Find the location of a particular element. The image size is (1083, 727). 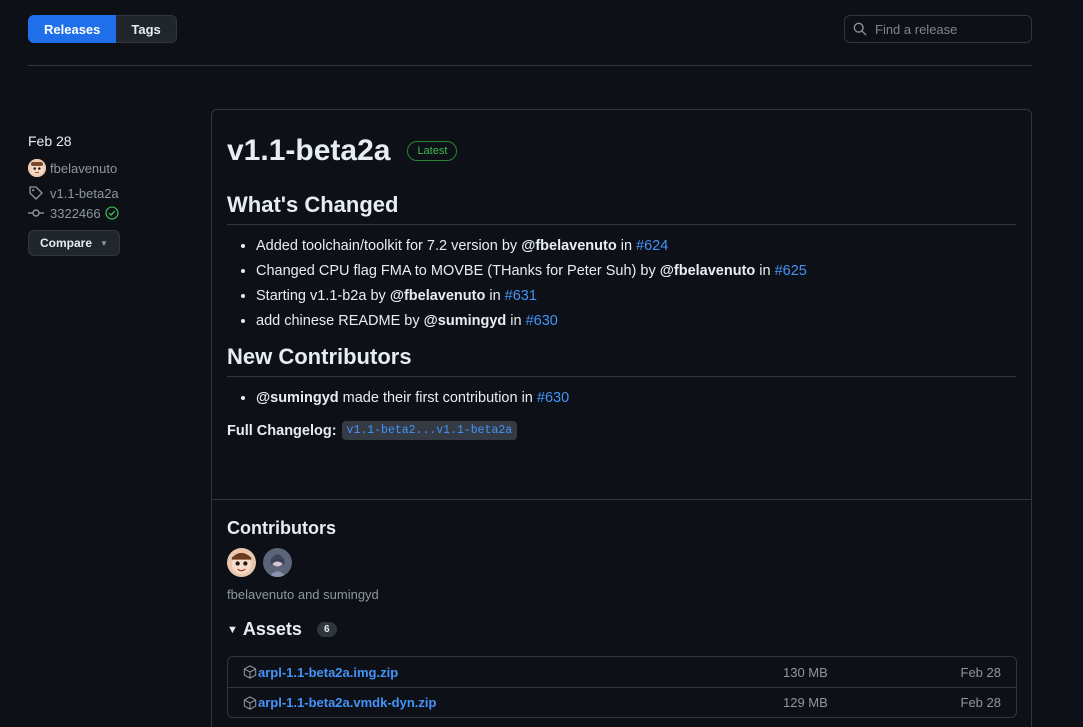

tag-icon is located at coordinates (36, 193).